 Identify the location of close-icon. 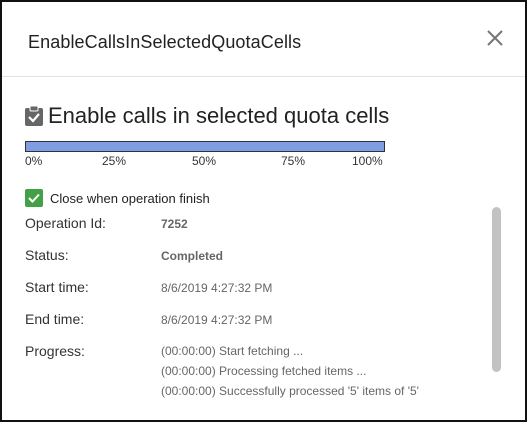
(495, 38).